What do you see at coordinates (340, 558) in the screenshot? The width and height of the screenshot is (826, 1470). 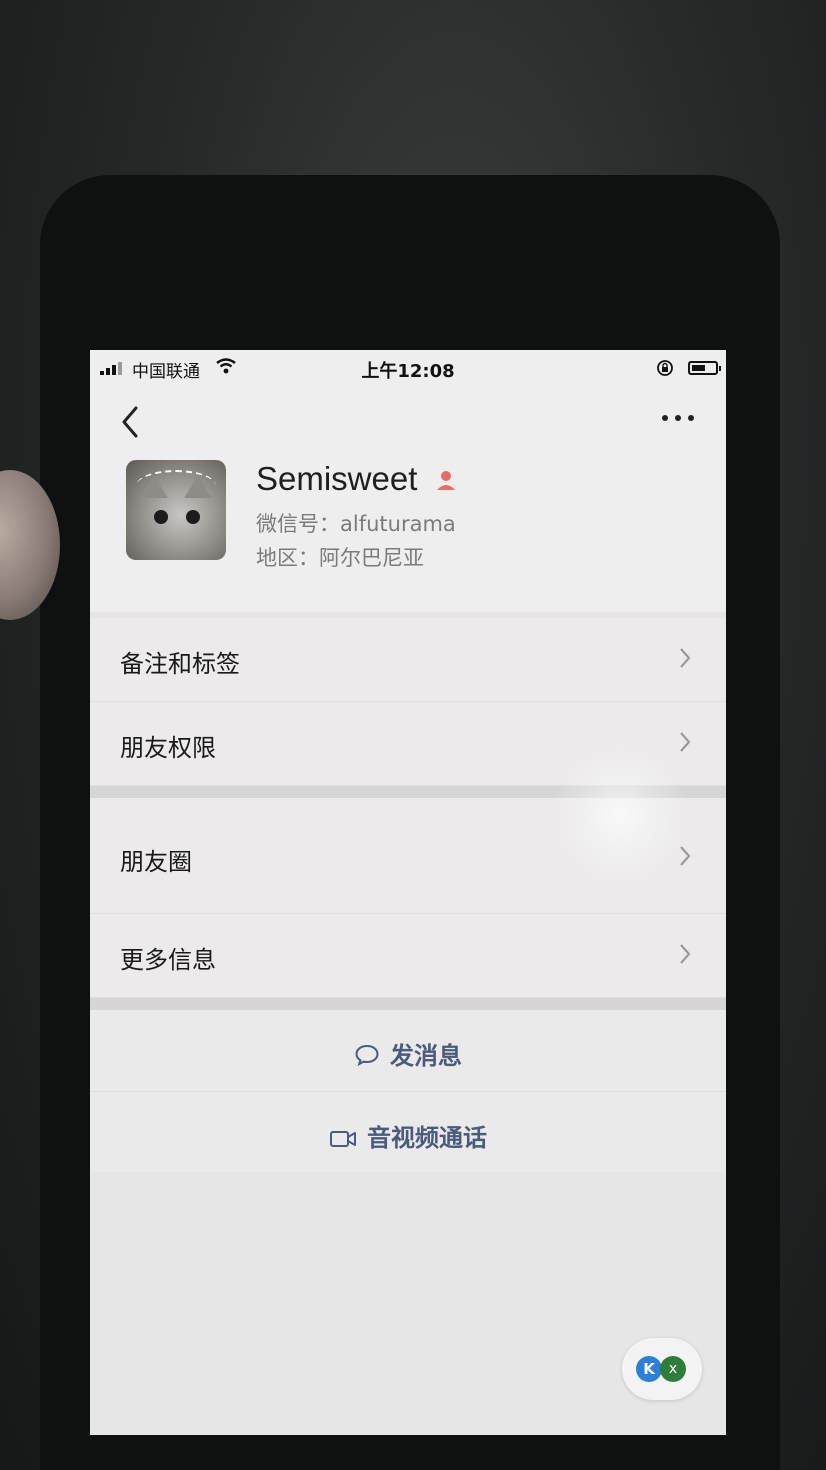 I see `region: 地区：阿尔巴尼亚` at bounding box center [340, 558].